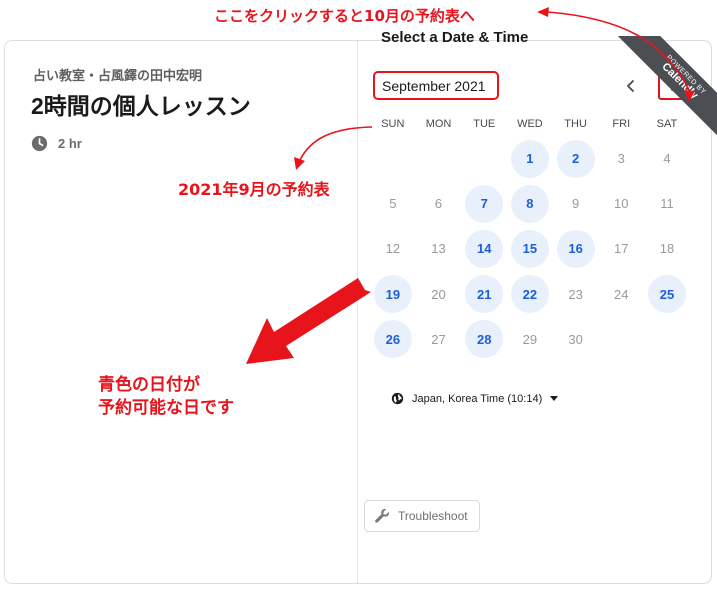  I want to click on ribbon-band: POWERED BY Calendly, so click(665, 91).